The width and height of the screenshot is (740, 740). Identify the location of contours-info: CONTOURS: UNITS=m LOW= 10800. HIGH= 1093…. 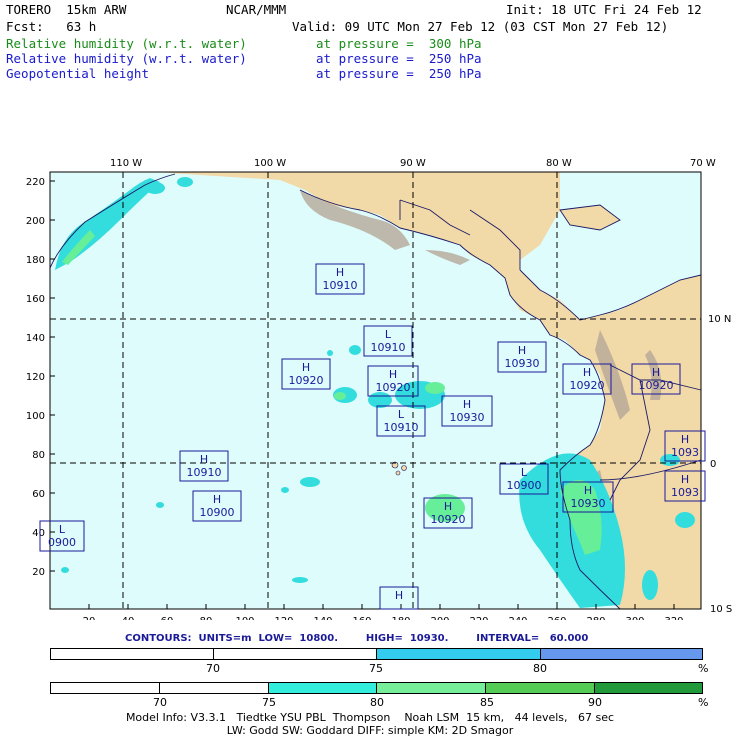
(357, 638).